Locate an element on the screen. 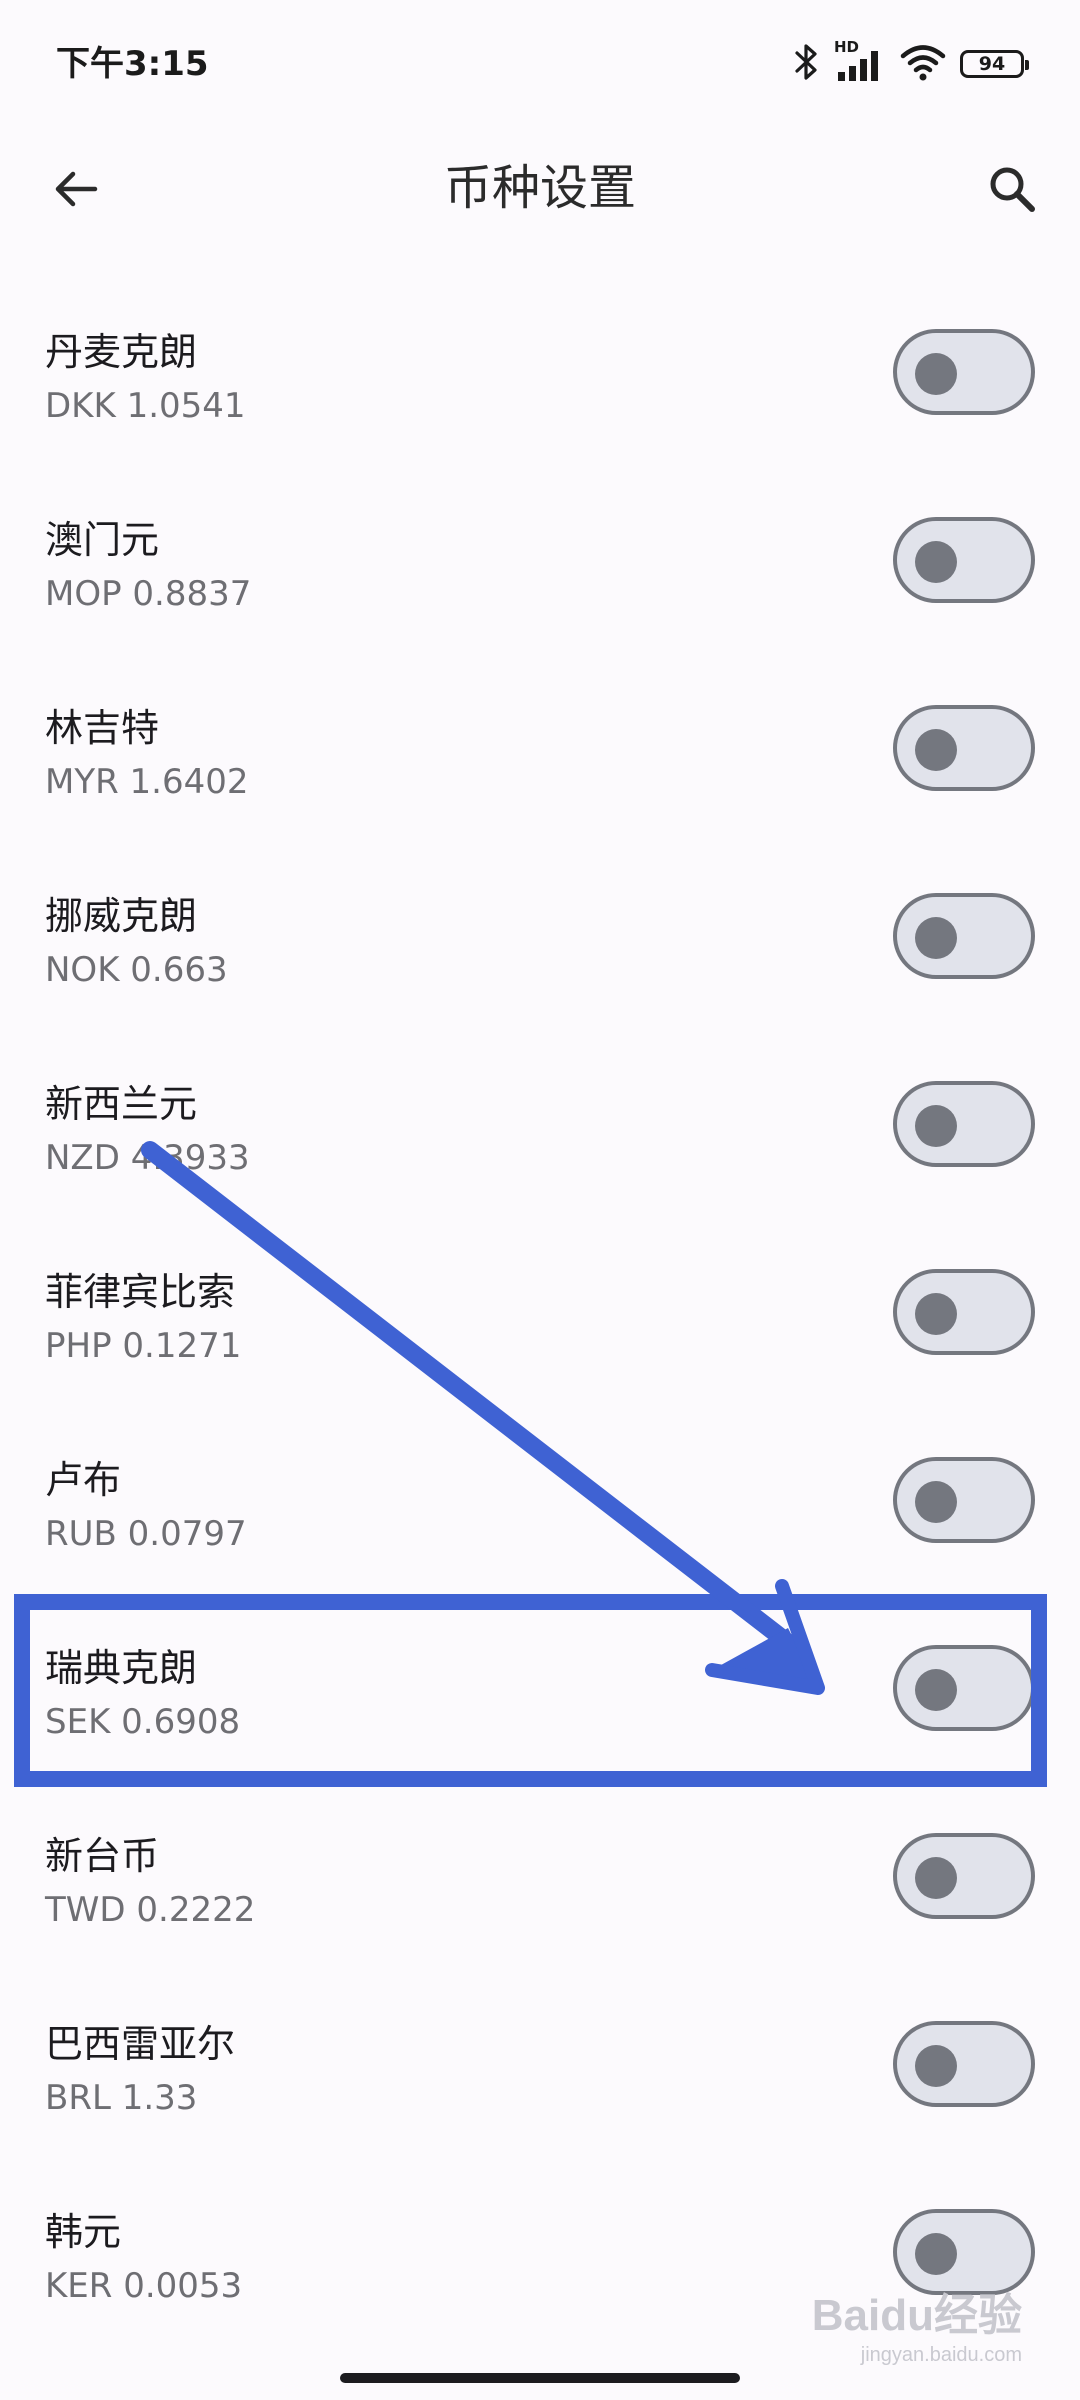  currency-row: 韩元 KER 0.0053 is located at coordinates (540, 2279).